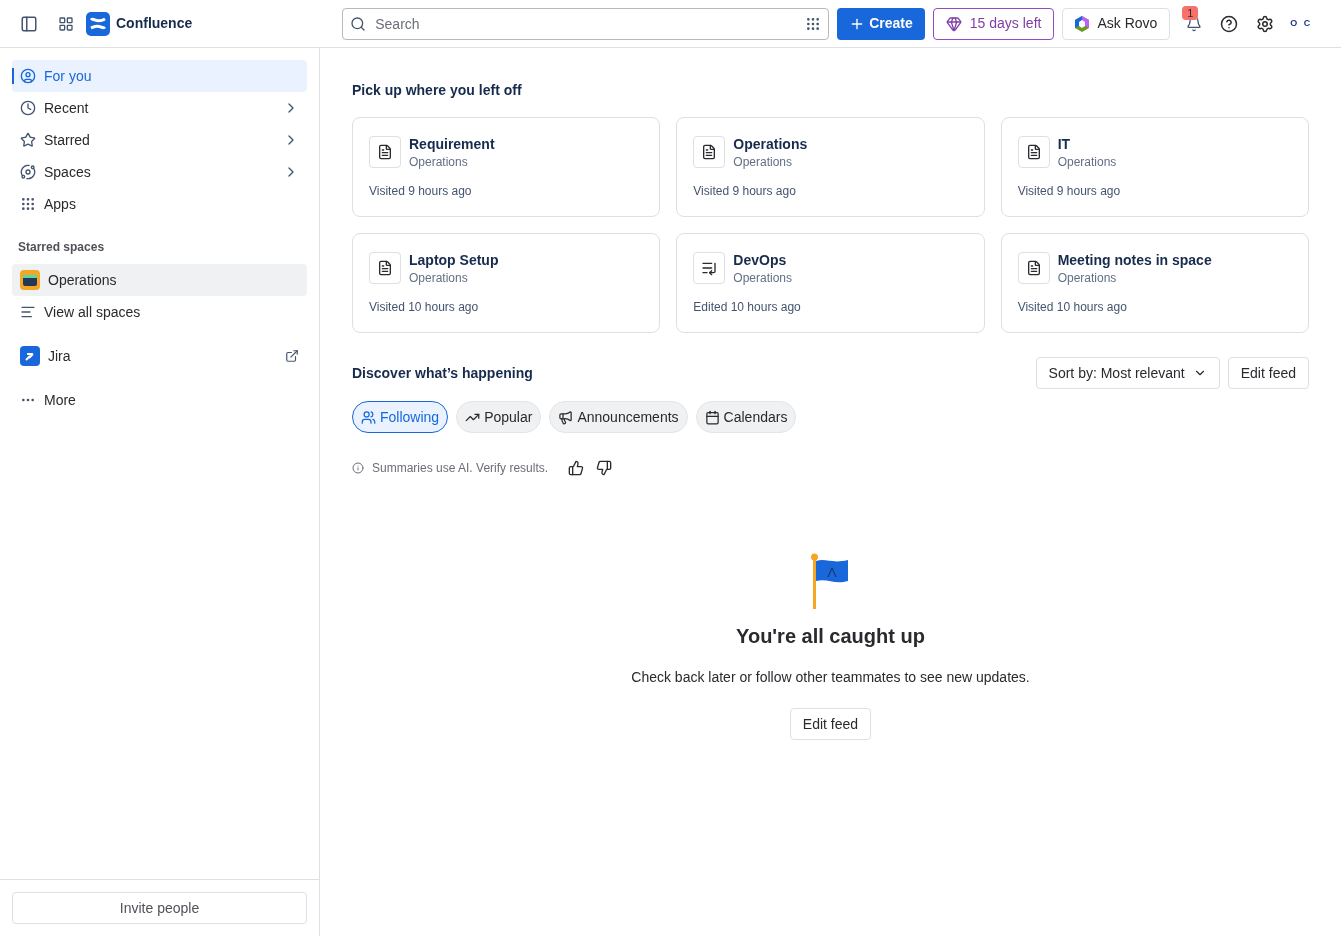 The height and width of the screenshot is (936, 1341). I want to click on settings-icon, so click(1265, 23).